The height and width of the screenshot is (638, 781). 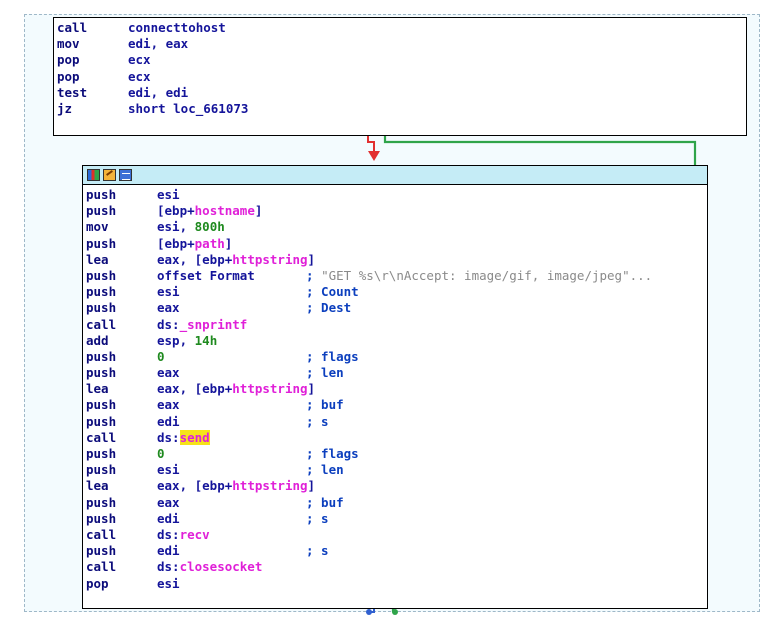 I want to click on asm-operands: esi, 800h, so click(x=191, y=227).